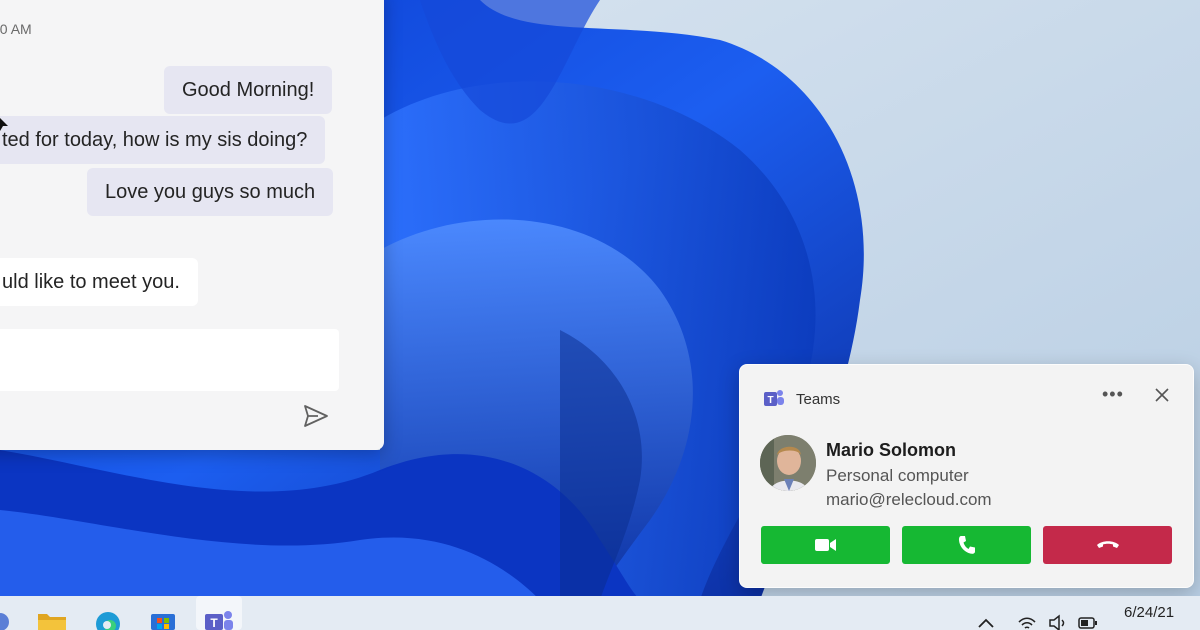 The height and width of the screenshot is (630, 1200). I want to click on message-text: Good Morning!, so click(248, 90).